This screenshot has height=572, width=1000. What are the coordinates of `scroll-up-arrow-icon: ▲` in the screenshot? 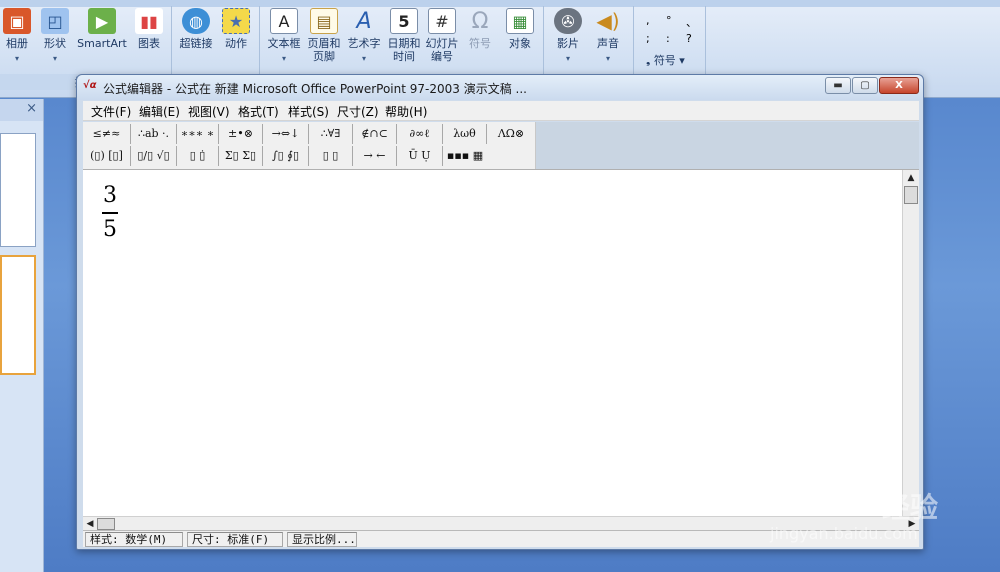 It's located at (911, 178).